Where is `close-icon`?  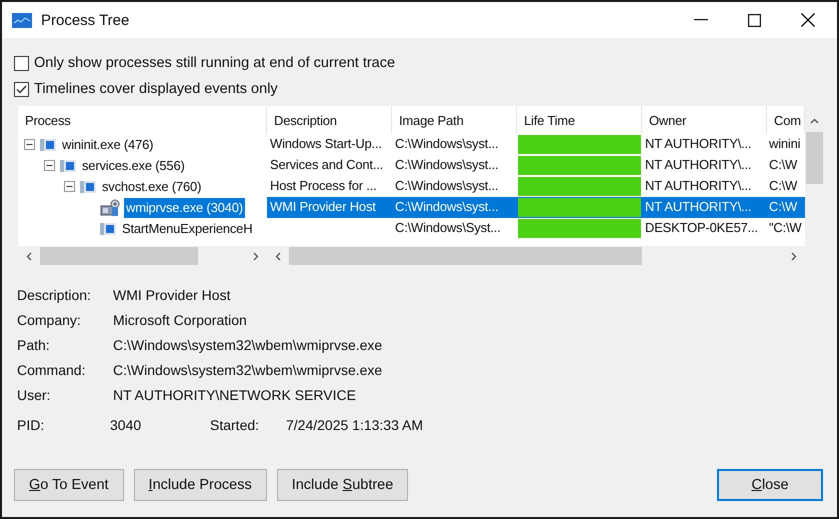
close-icon is located at coordinates (808, 20).